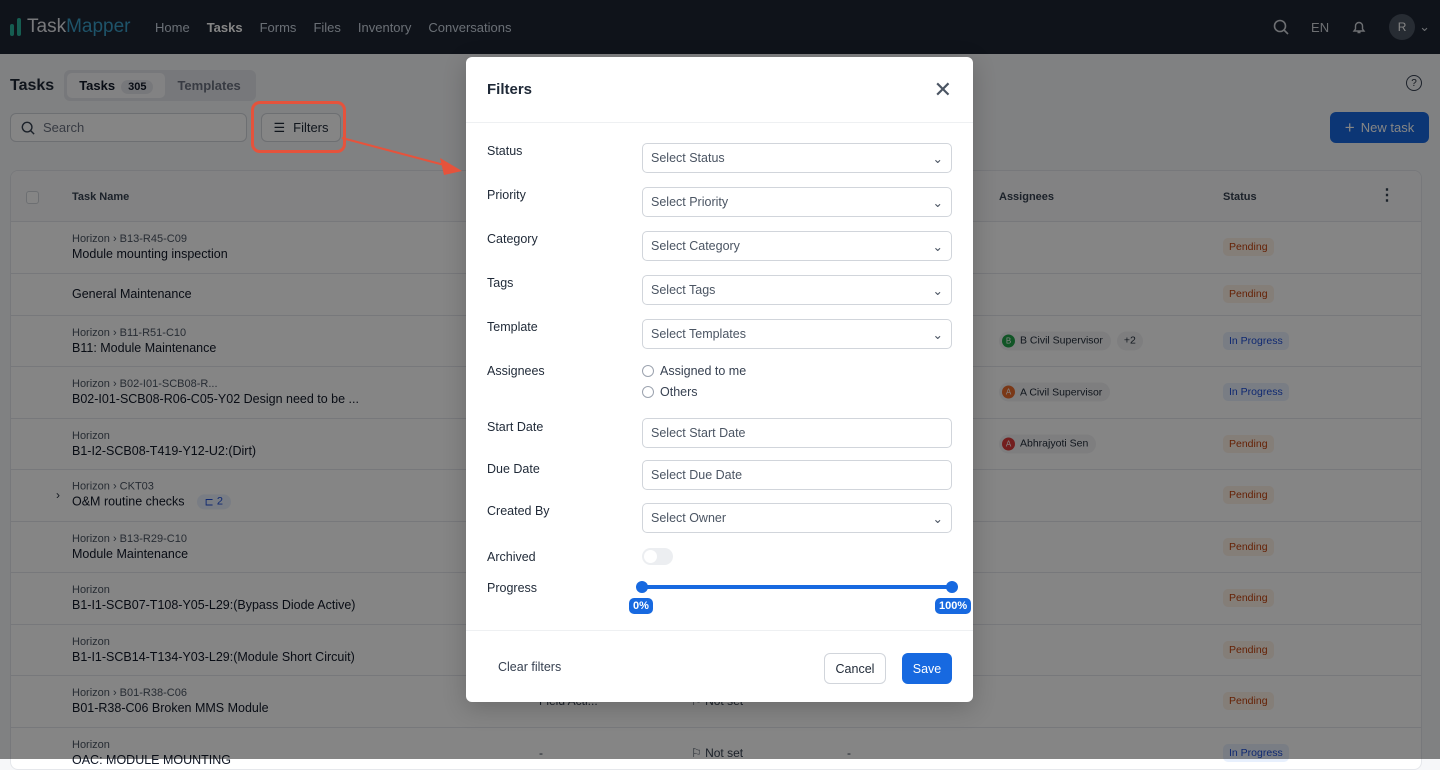 This screenshot has height=770, width=1440. I want to click on assigned-to-me-radio: Assigned to me, so click(694, 371).